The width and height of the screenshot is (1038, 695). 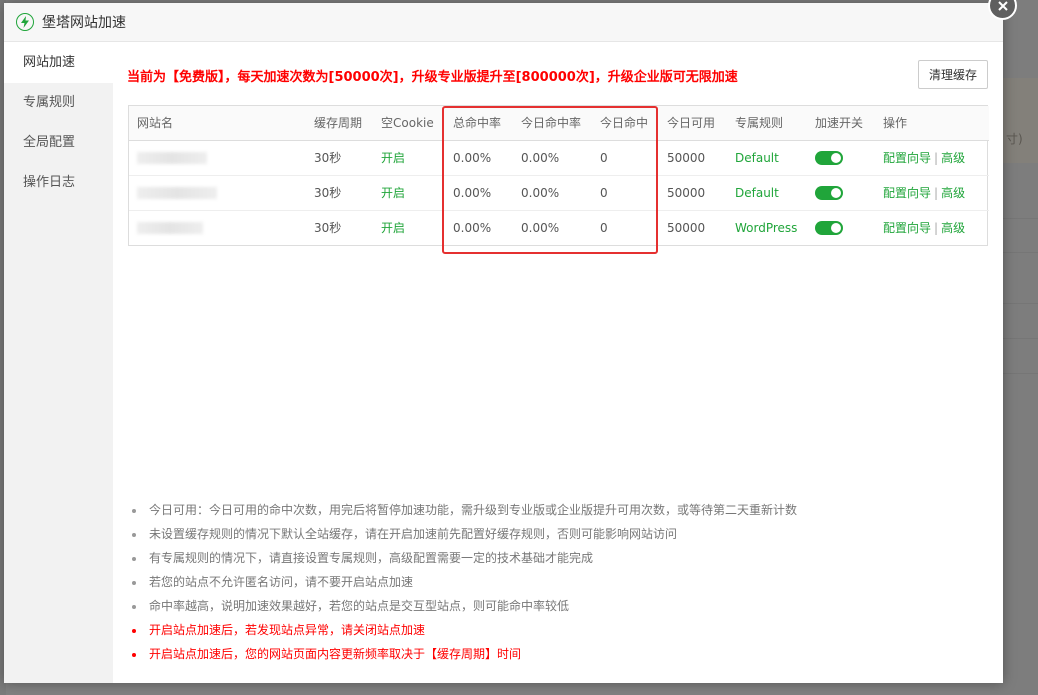 I want to click on column-header: 总命中率, so click(x=479, y=123).